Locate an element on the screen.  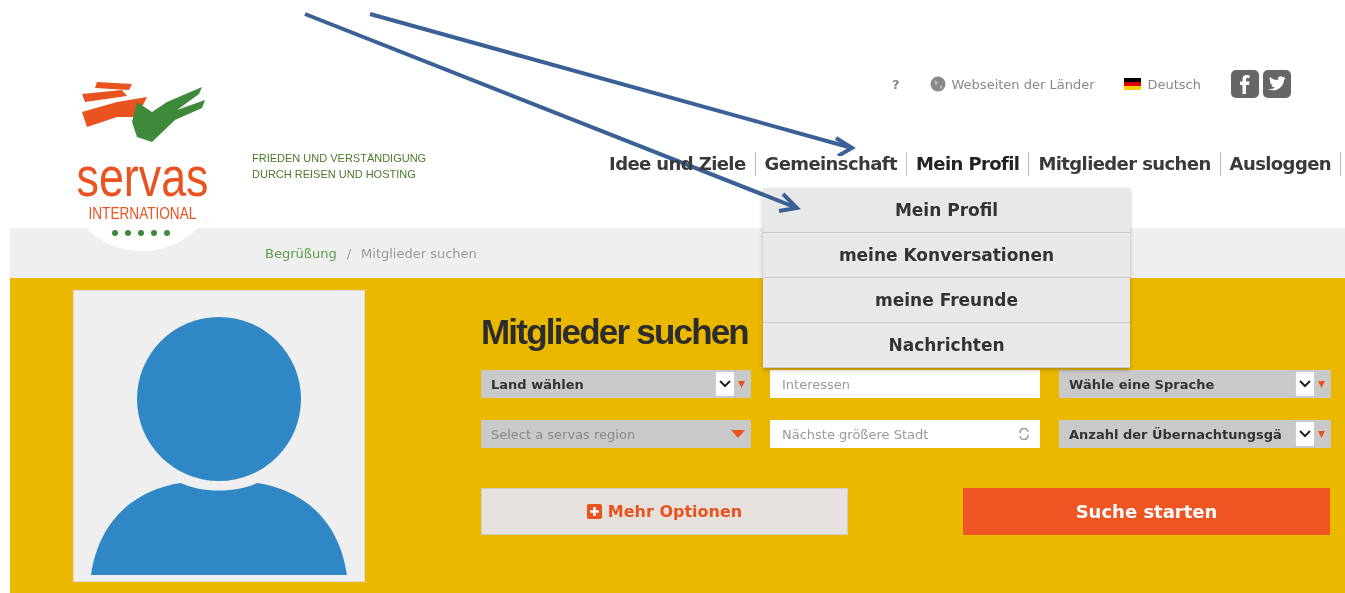
menu-item: meine Freunde is located at coordinates (946, 300).